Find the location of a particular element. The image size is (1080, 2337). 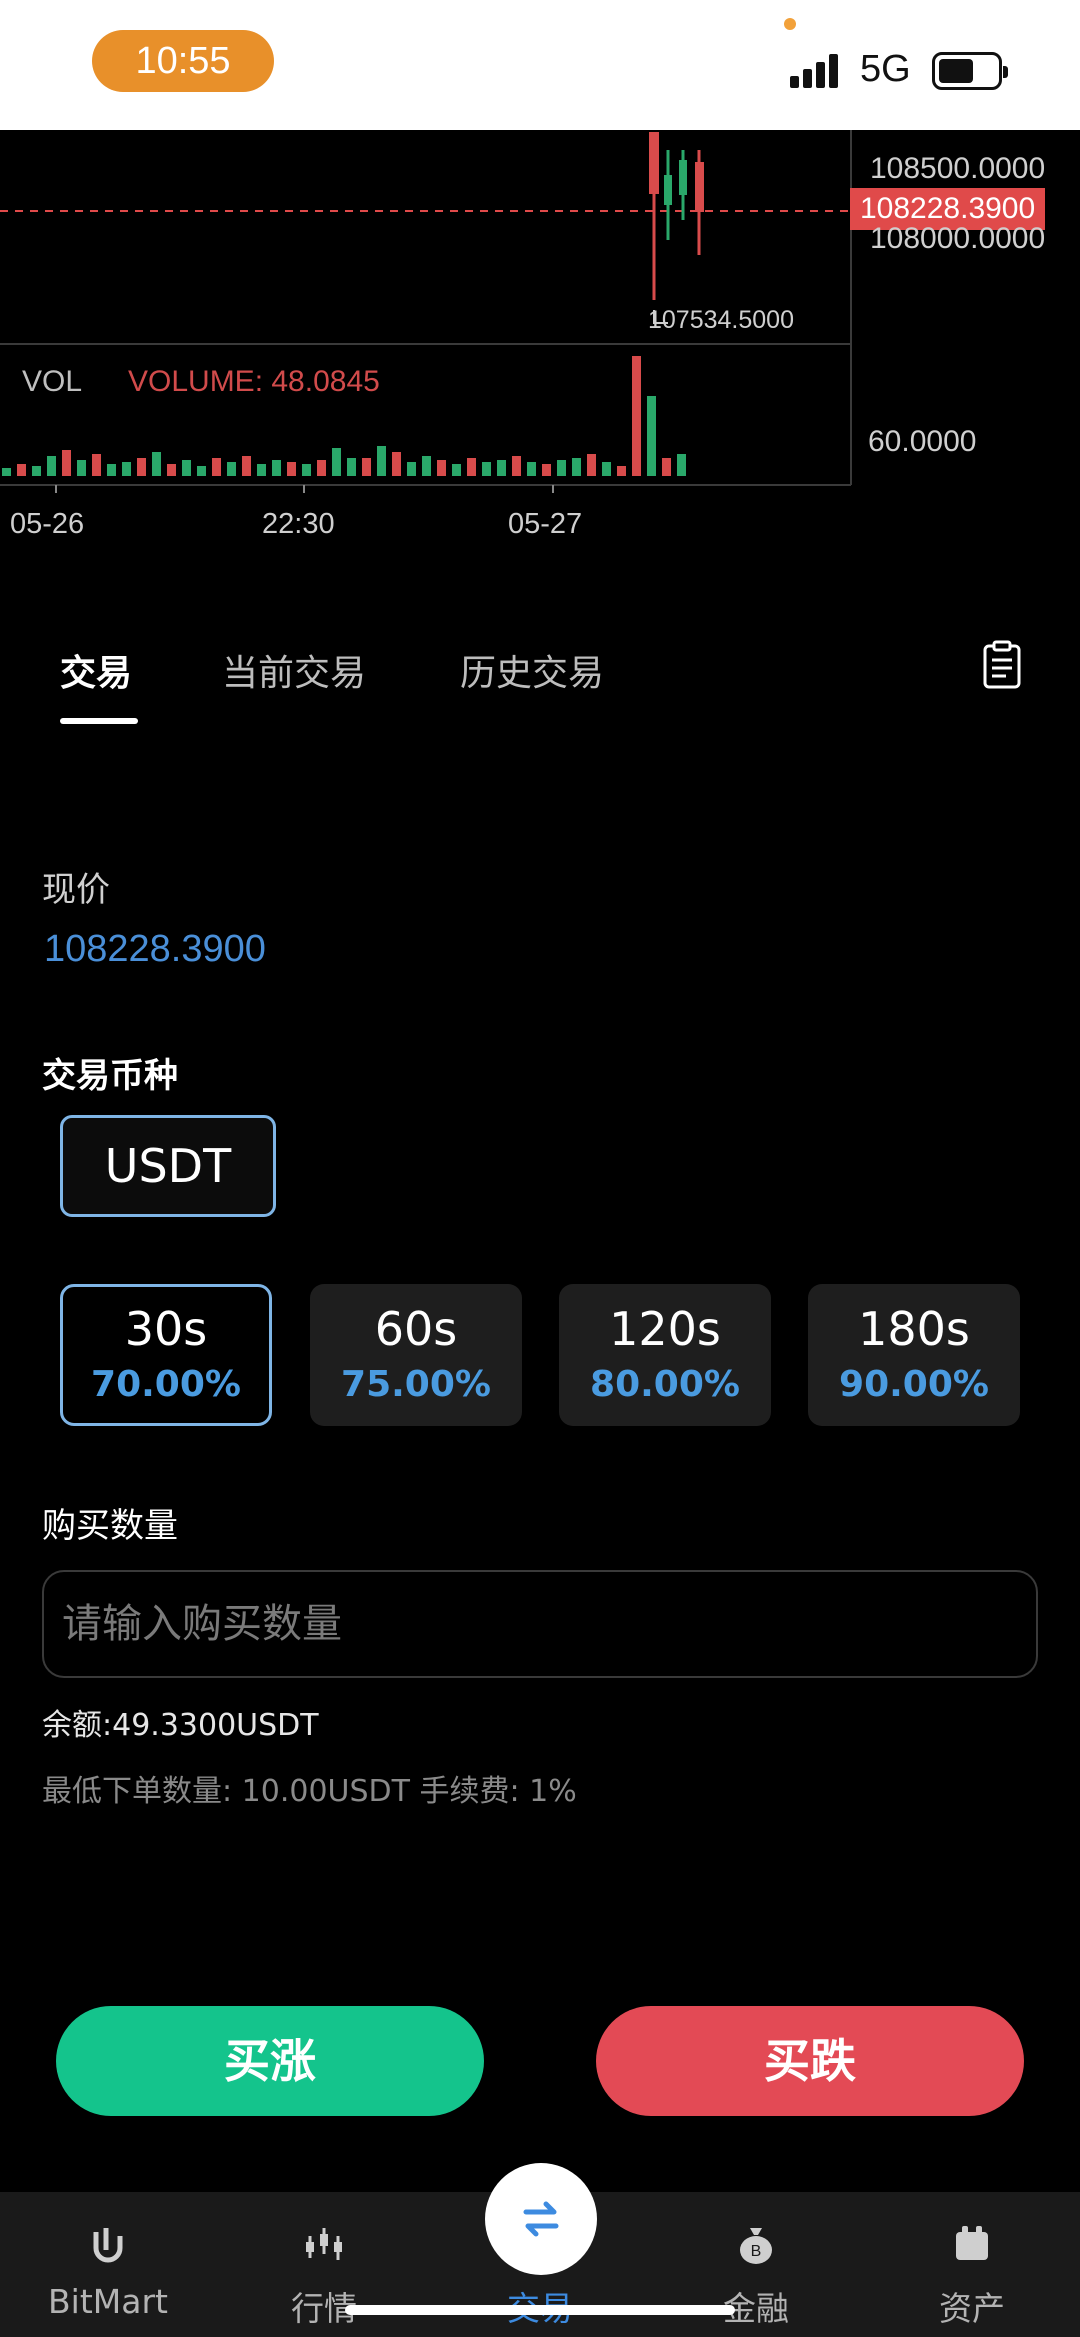

period-option-180s: 180s 90.00% is located at coordinates (914, 1355).